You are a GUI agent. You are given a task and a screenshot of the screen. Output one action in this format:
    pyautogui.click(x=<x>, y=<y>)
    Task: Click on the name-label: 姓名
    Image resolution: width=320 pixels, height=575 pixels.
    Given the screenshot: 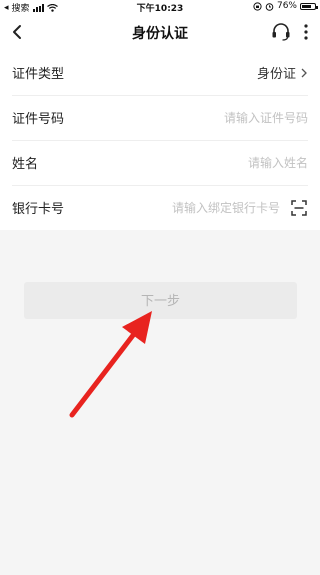 What is the action you would take?
    pyautogui.click(x=25, y=164)
    